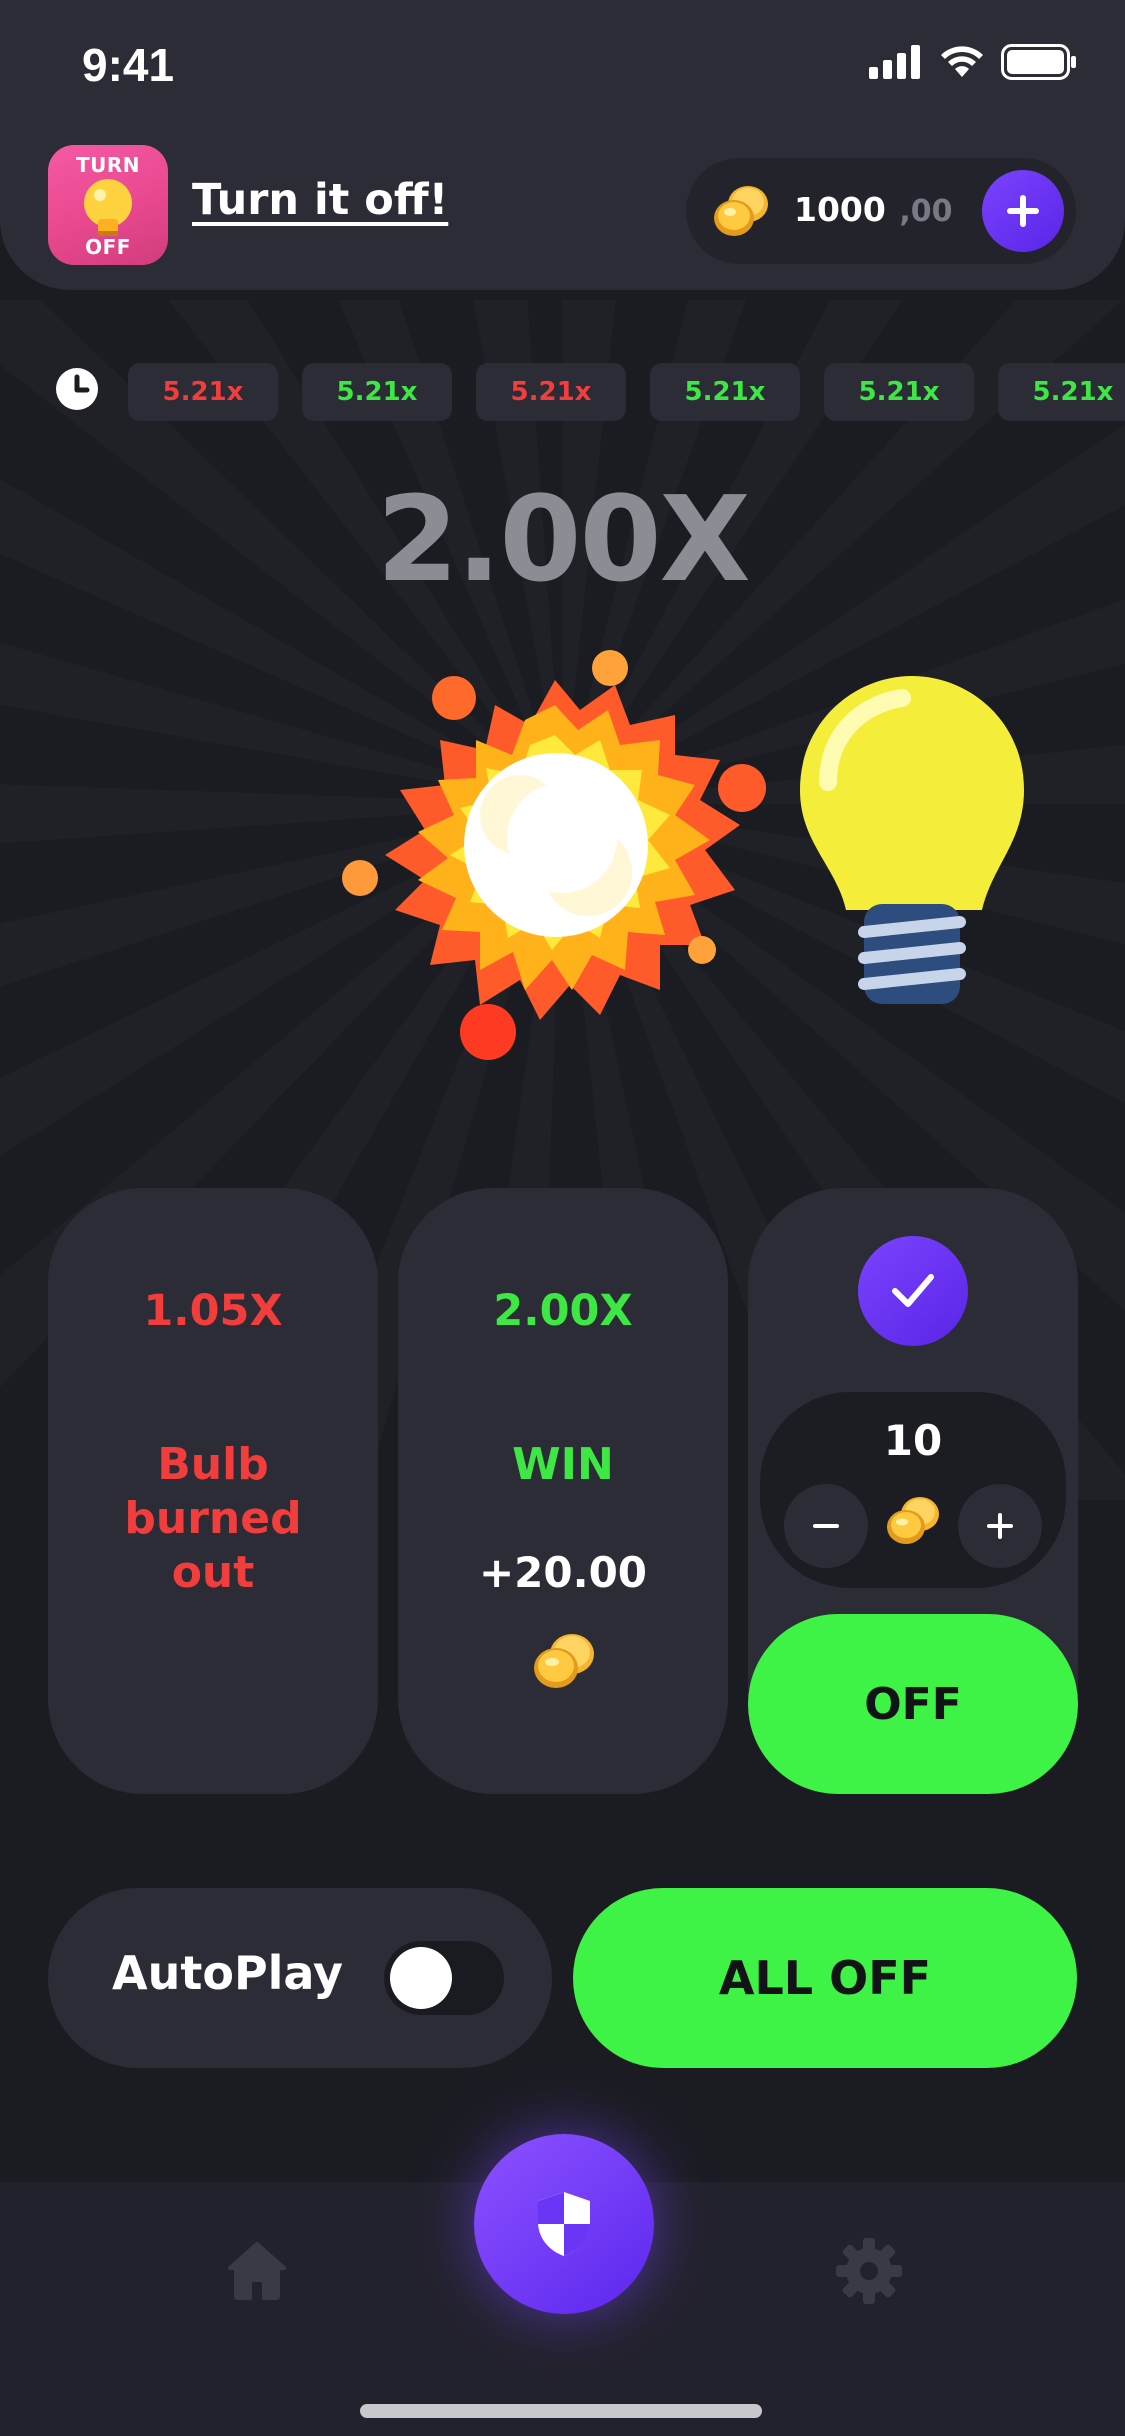  I want to click on center-shield-button, so click(564, 2224).